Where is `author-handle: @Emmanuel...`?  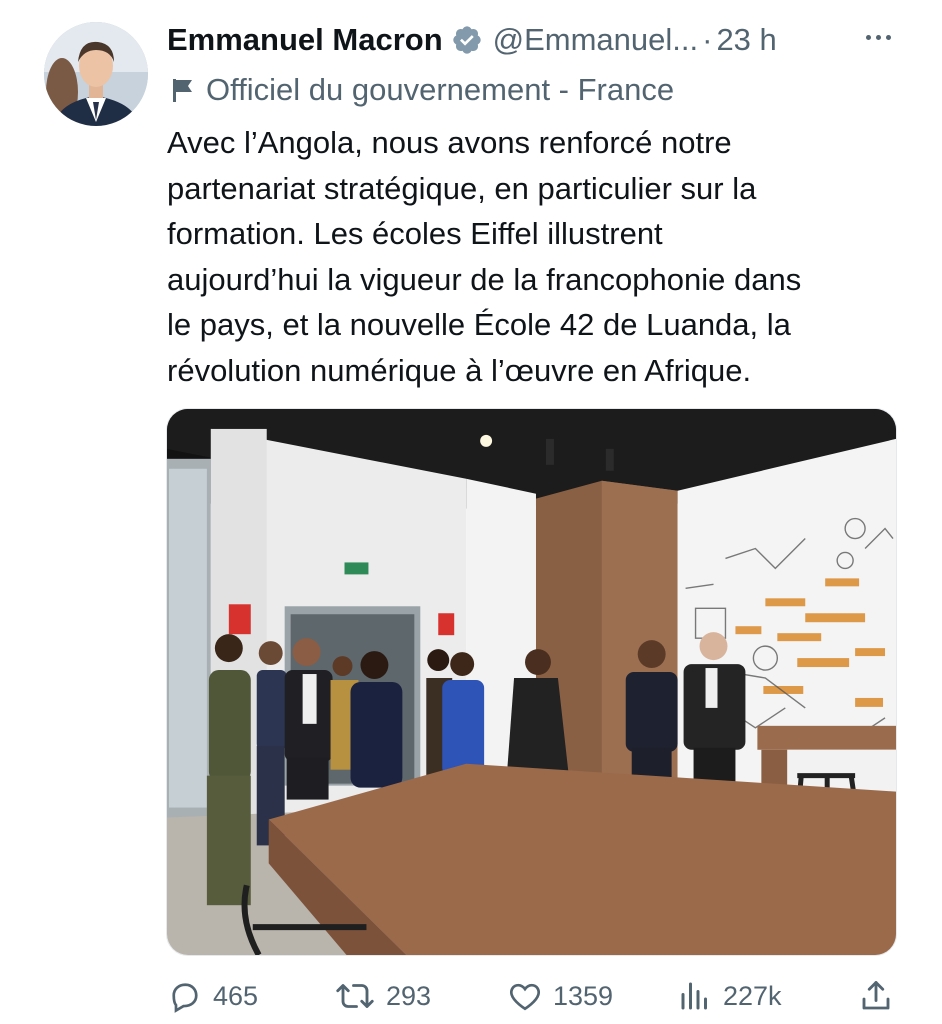
author-handle: @Emmanuel... is located at coordinates (595, 40).